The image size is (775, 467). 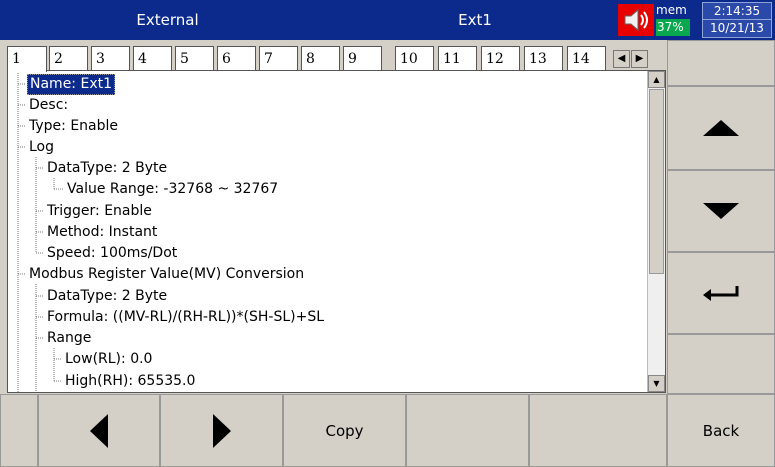 What do you see at coordinates (73, 126) in the screenshot?
I see `tree-node-type: Type: Enable` at bounding box center [73, 126].